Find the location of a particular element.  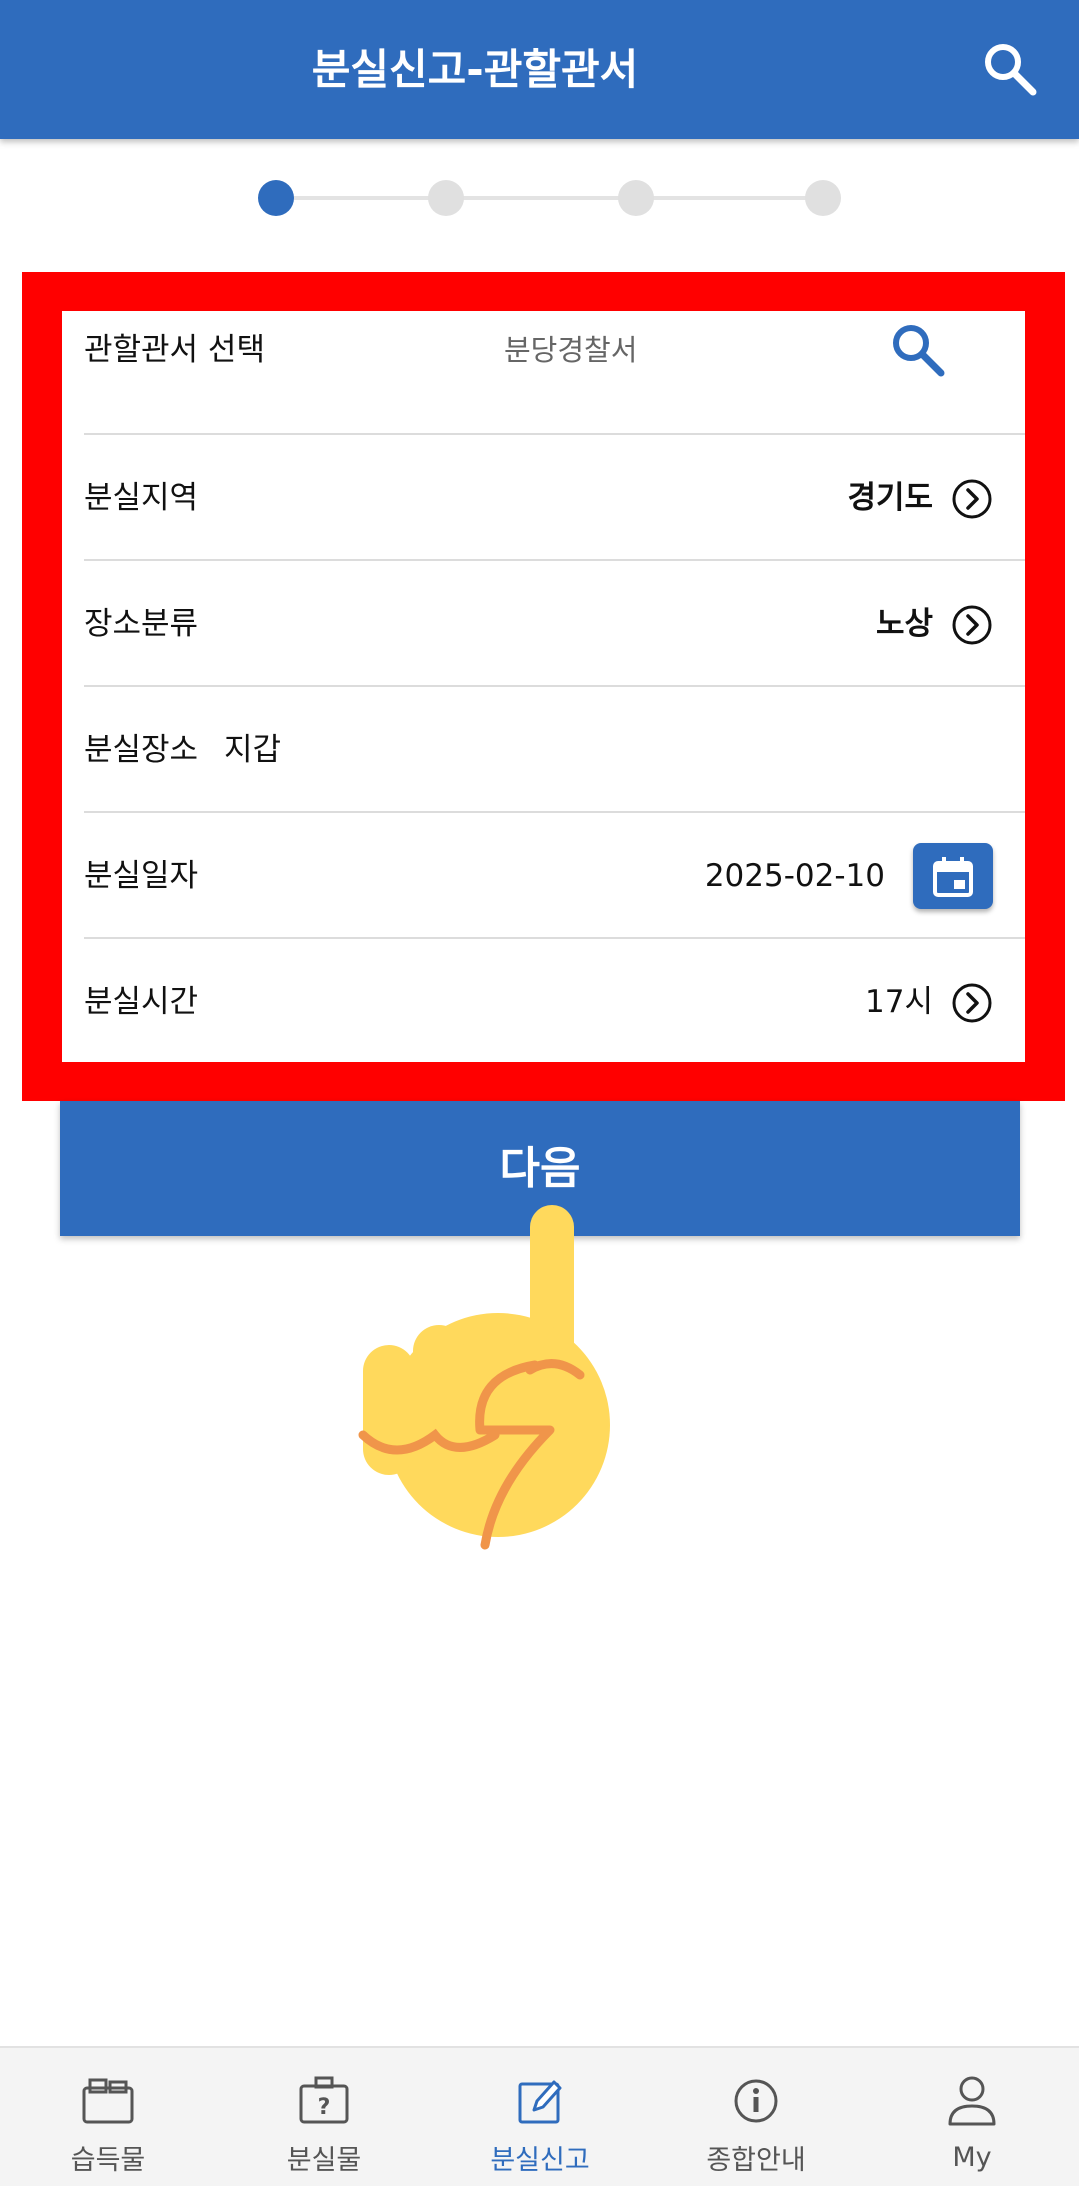

region-label: 분실지역 is located at coordinates (141, 498).